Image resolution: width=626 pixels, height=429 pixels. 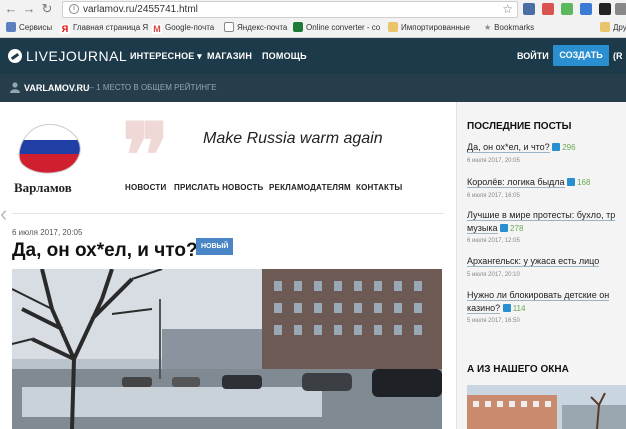 I want to click on bookmark-imported: Импортированные, so click(x=429, y=28).